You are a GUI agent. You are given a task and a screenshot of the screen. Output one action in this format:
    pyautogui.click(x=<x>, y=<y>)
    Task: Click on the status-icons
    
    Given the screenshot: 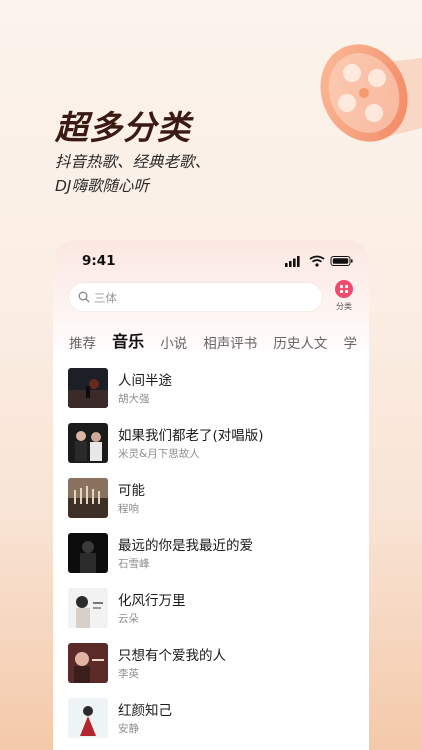 What is the action you would take?
    pyautogui.click(x=319, y=261)
    